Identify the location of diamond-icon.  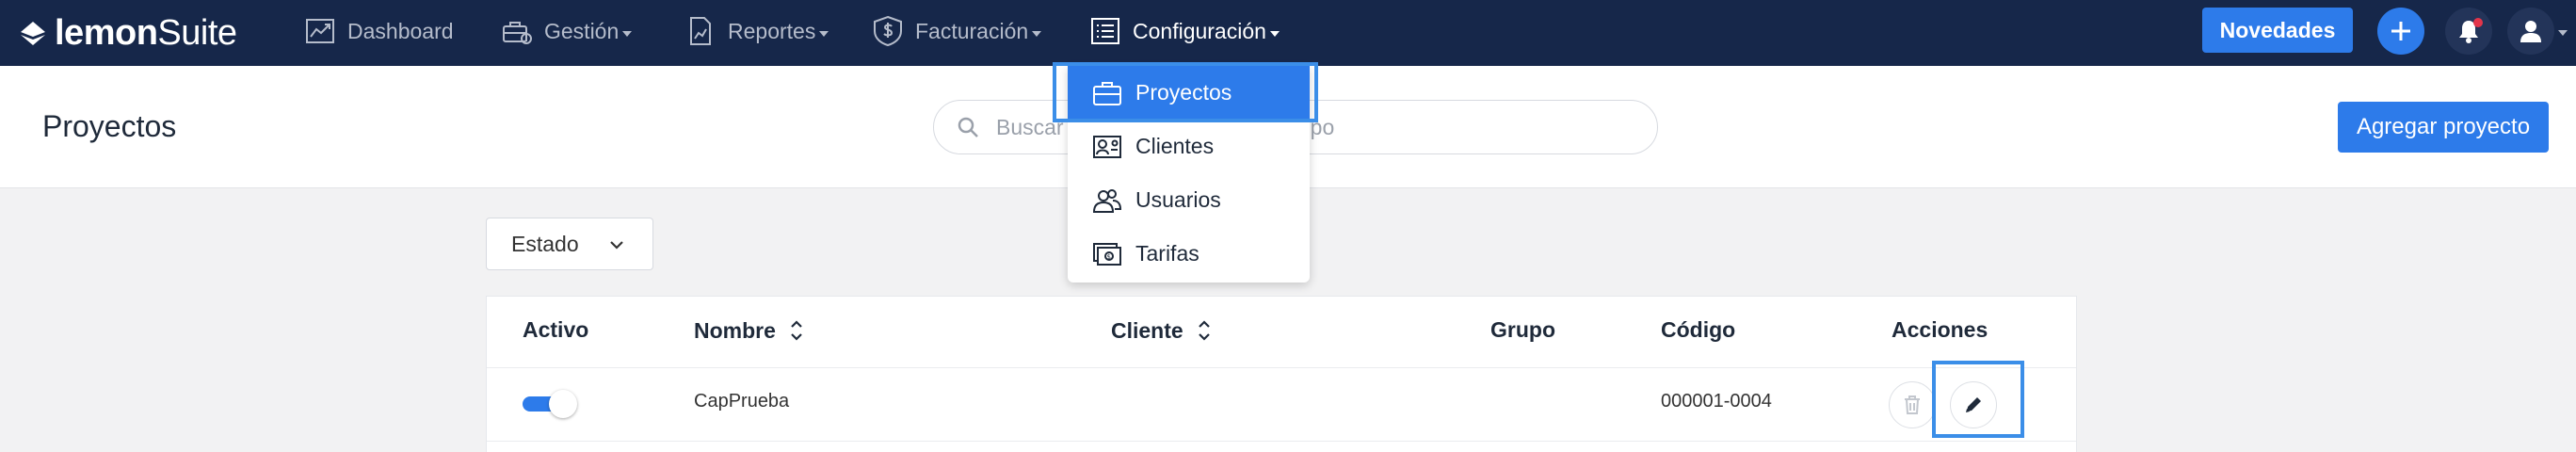
(33, 33).